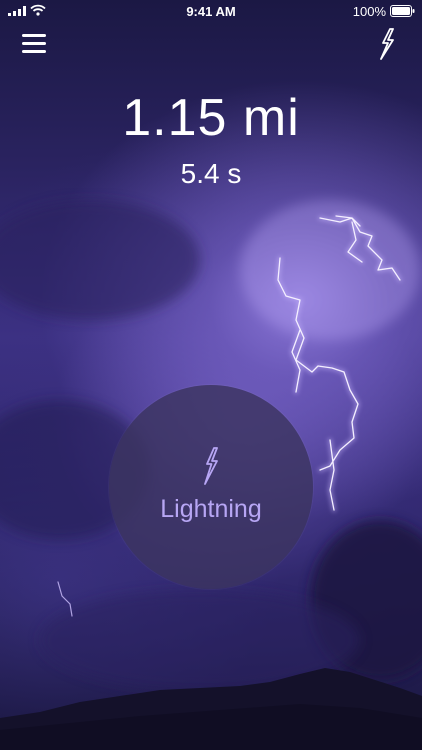  I want to click on mountain-silhouette, so click(211, 709).